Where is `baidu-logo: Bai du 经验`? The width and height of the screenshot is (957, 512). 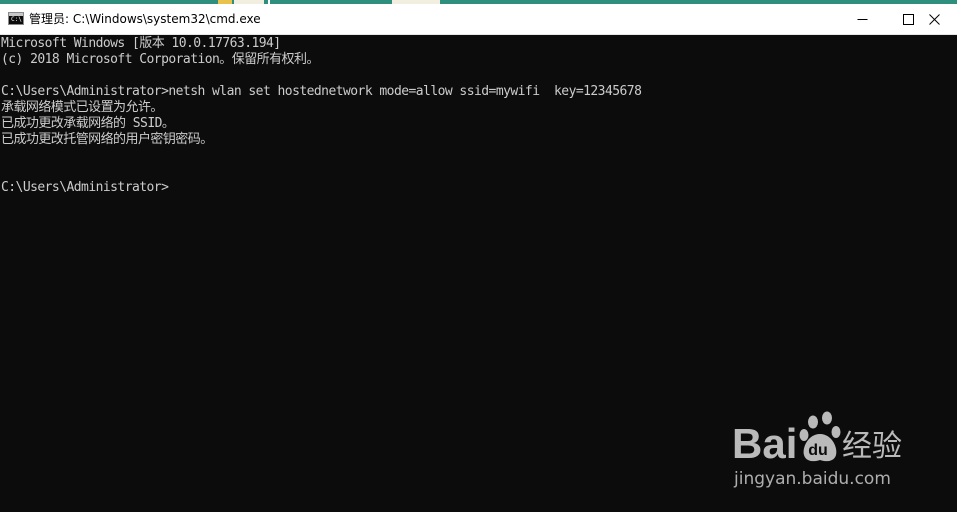 baidu-logo: Bai du 经验 is located at coordinates (817, 439).